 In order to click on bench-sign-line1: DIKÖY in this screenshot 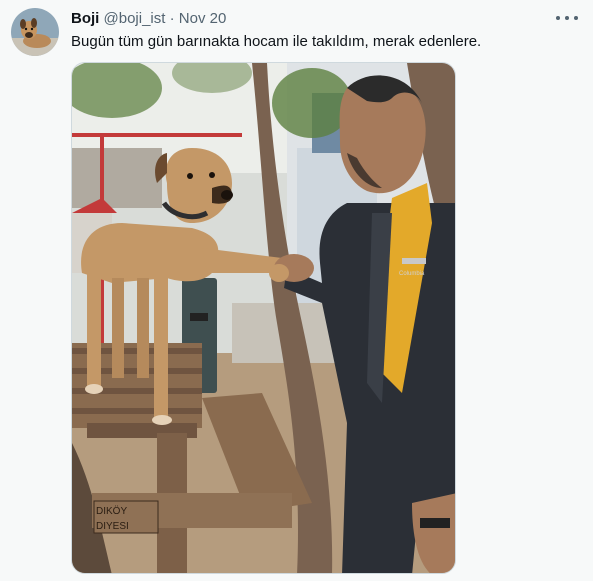, I will do `click(111, 511)`.